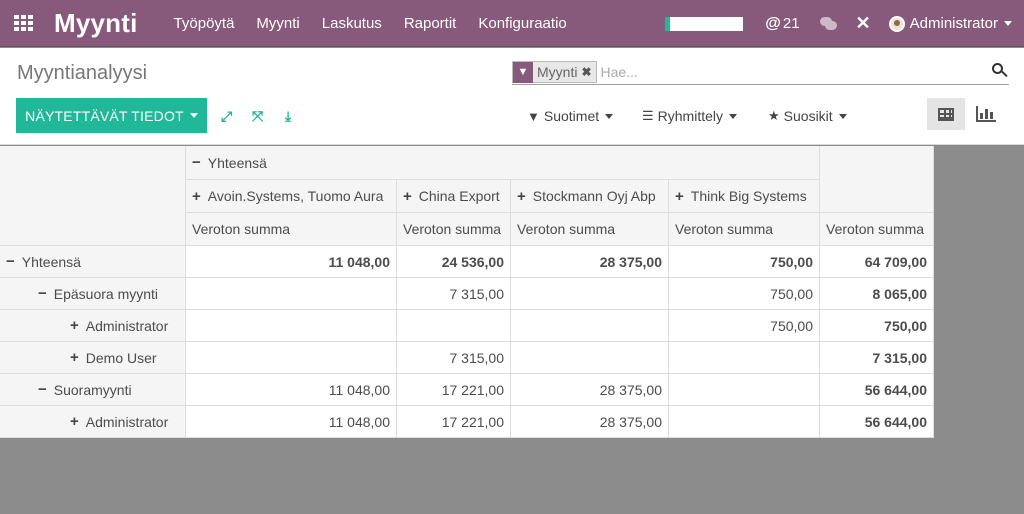 This screenshot has height=514, width=1024. Describe the element at coordinates (774, 115) in the screenshot. I see `star-icon: ★` at that location.